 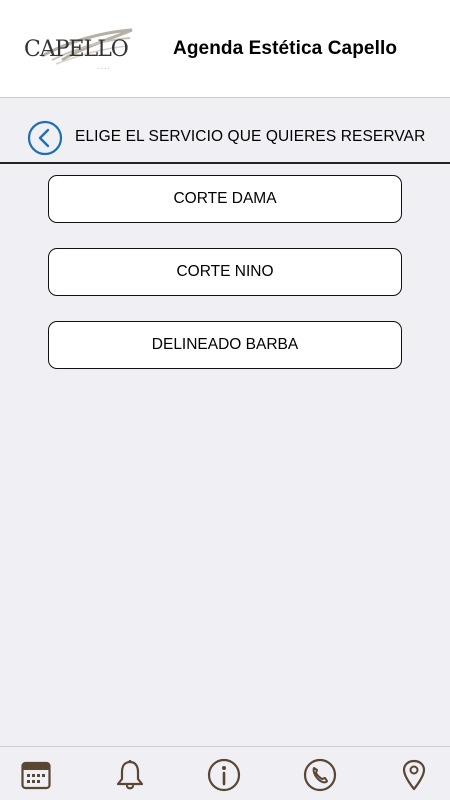 I want to click on bottom-tab-bar, so click(x=225, y=773).